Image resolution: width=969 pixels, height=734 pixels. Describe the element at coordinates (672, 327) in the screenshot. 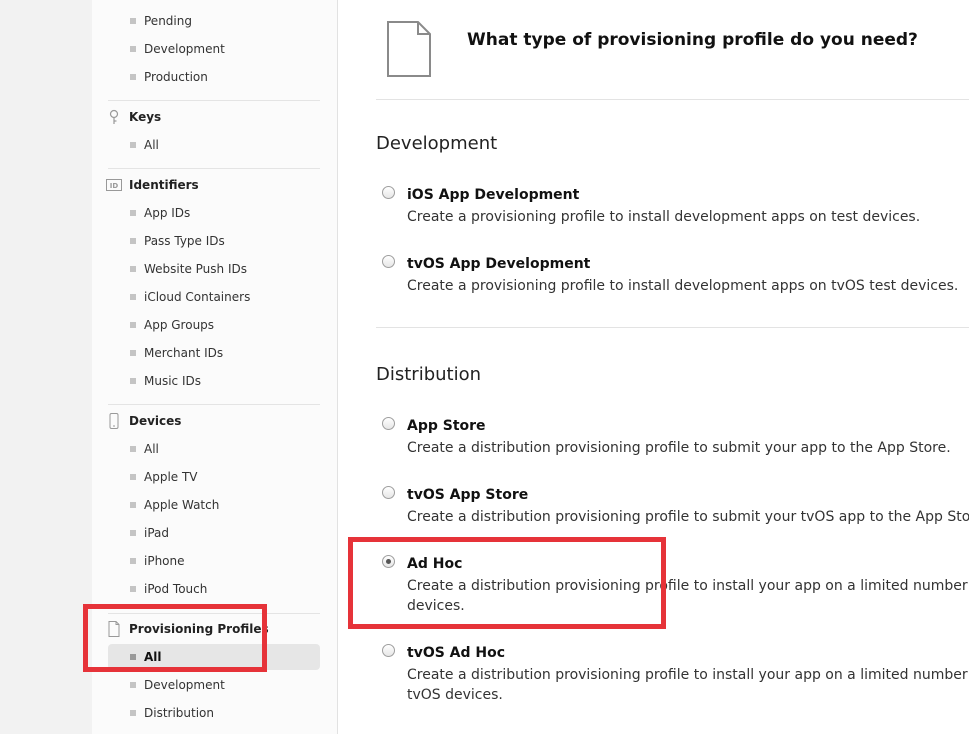

I see `section-divider` at that location.